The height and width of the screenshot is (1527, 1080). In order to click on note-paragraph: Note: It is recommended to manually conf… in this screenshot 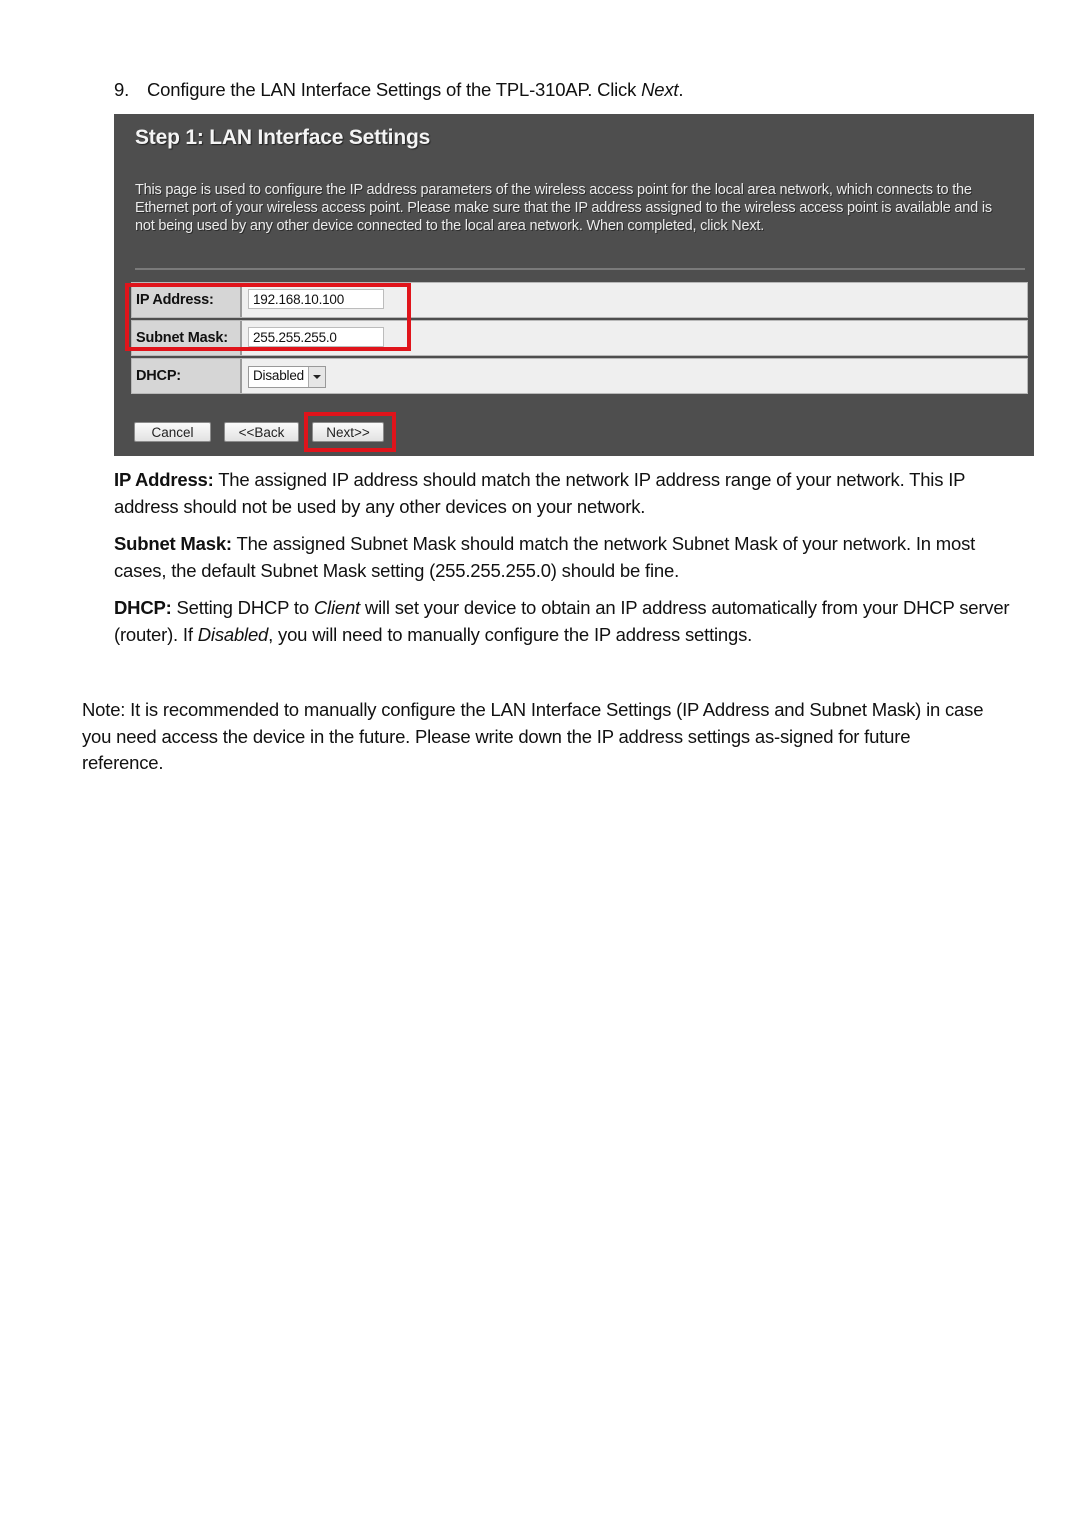, I will do `click(533, 736)`.